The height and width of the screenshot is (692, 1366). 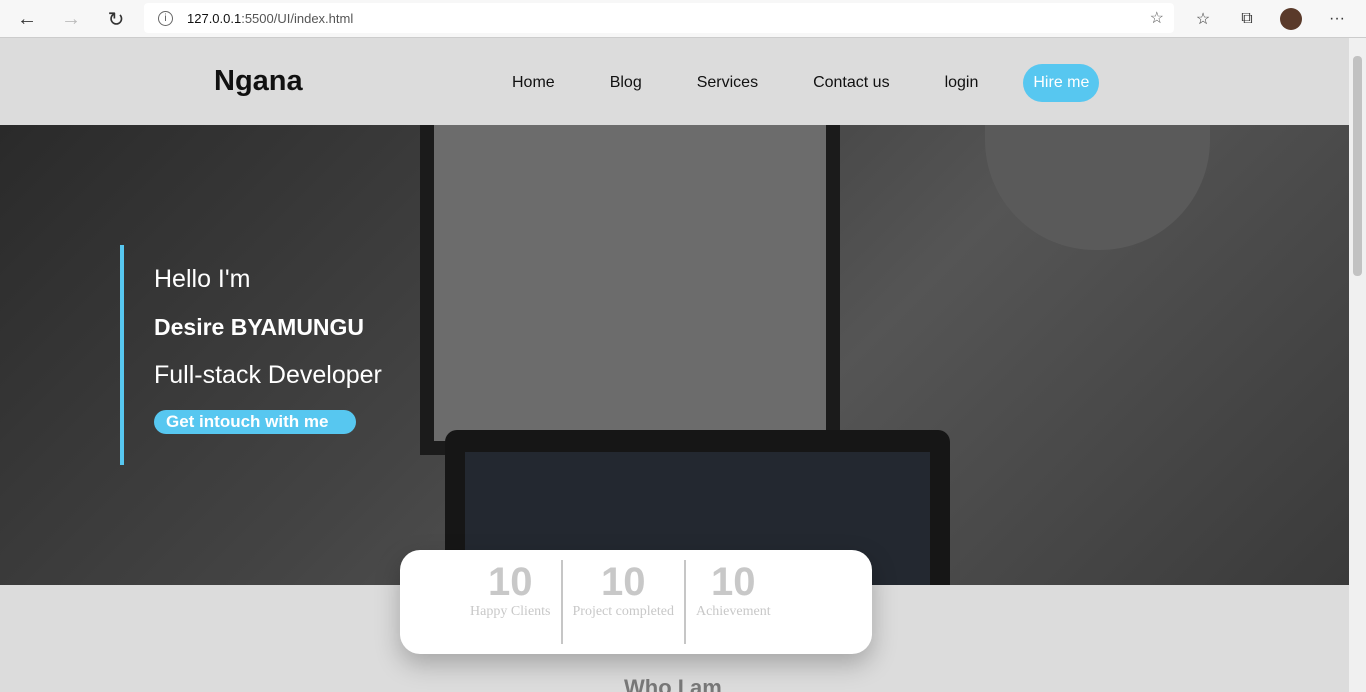 What do you see at coordinates (297, 18) in the screenshot?
I see `url-path: :5500/UI/index.html` at bounding box center [297, 18].